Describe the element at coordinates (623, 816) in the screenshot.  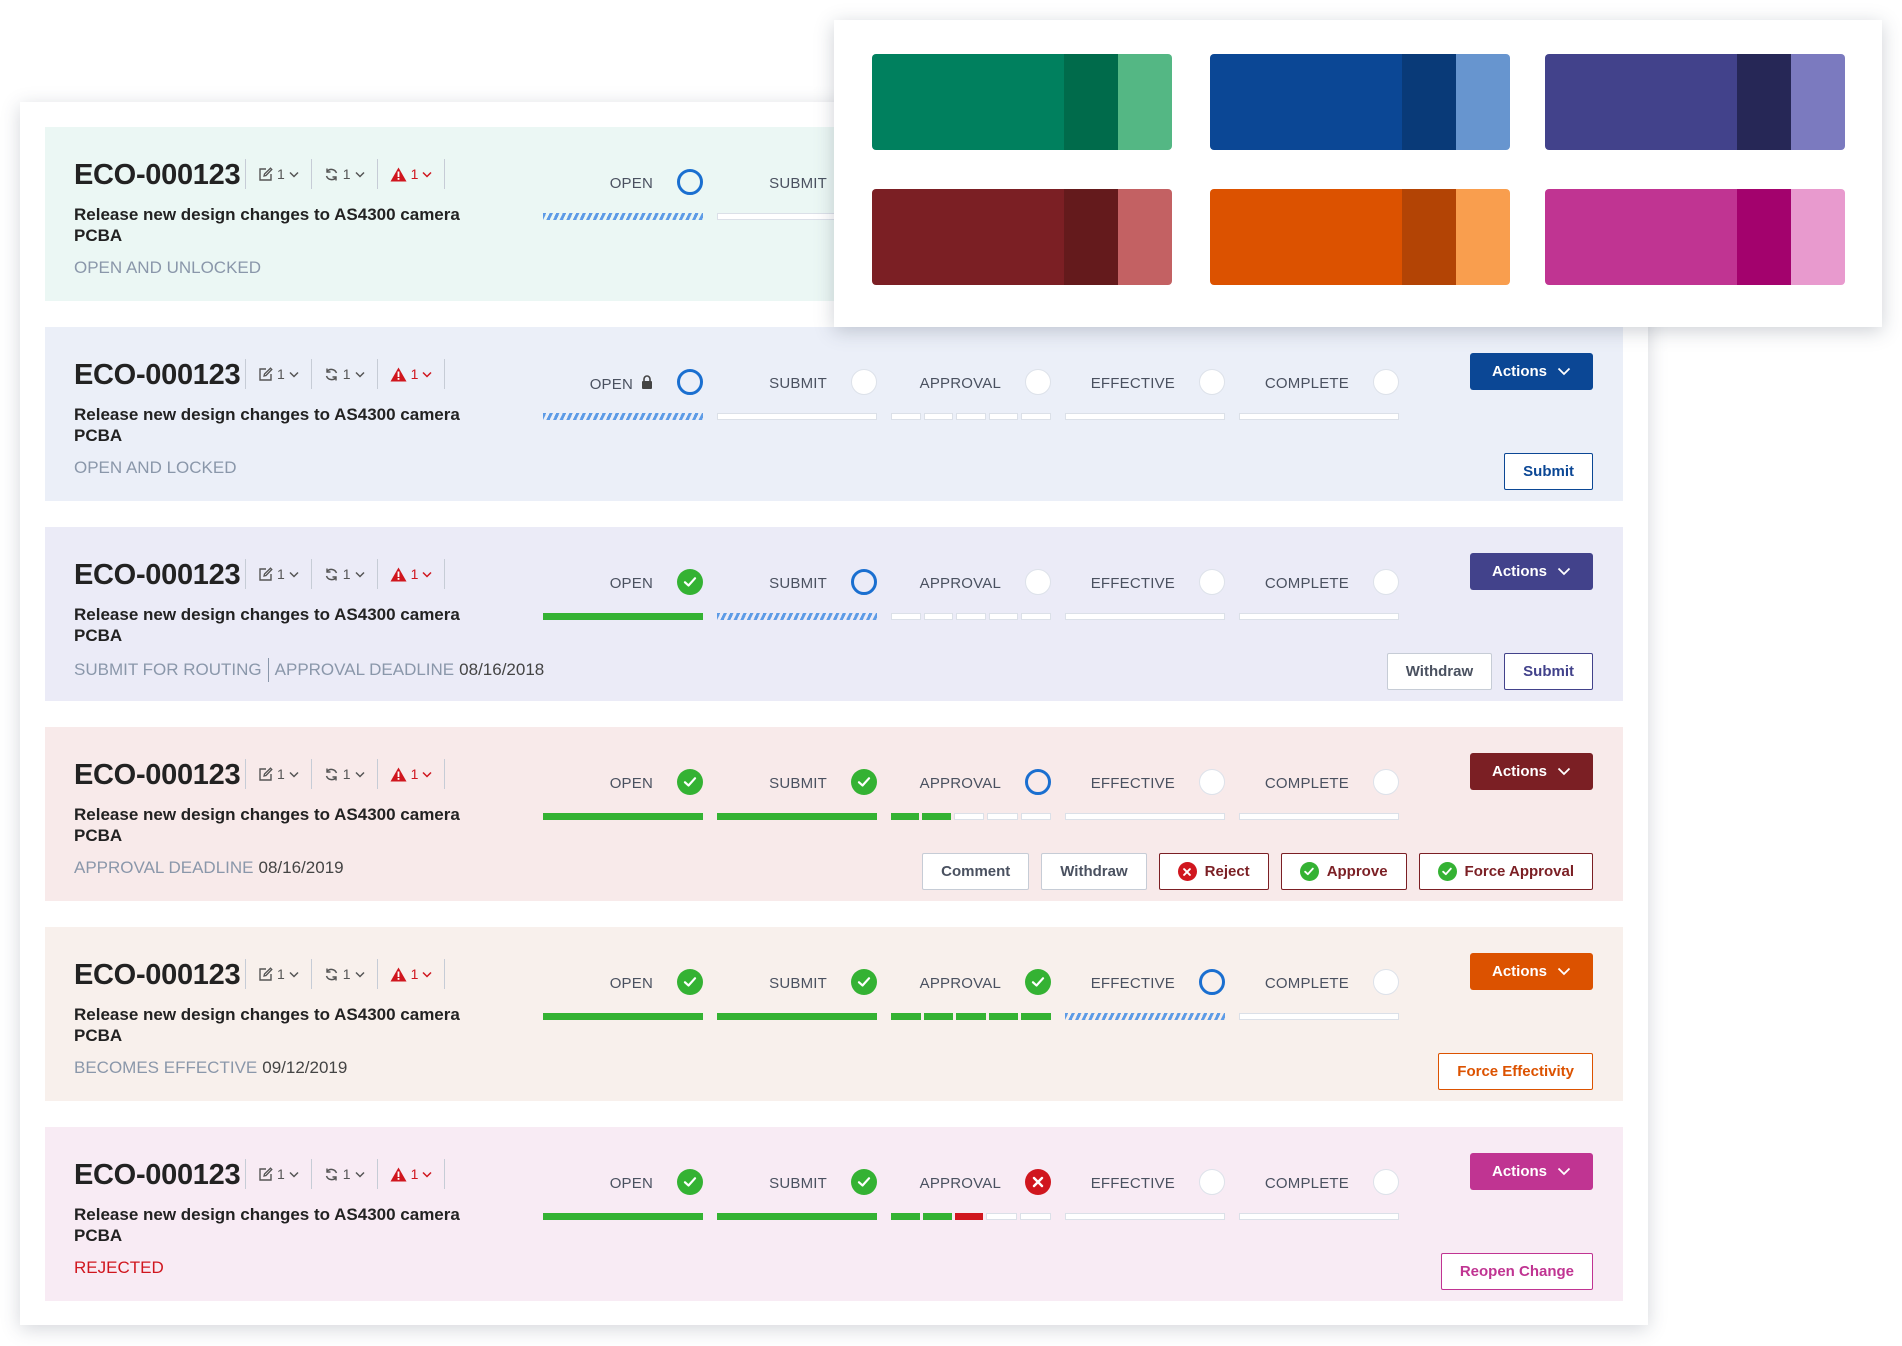
I see `step-bar-done` at that location.